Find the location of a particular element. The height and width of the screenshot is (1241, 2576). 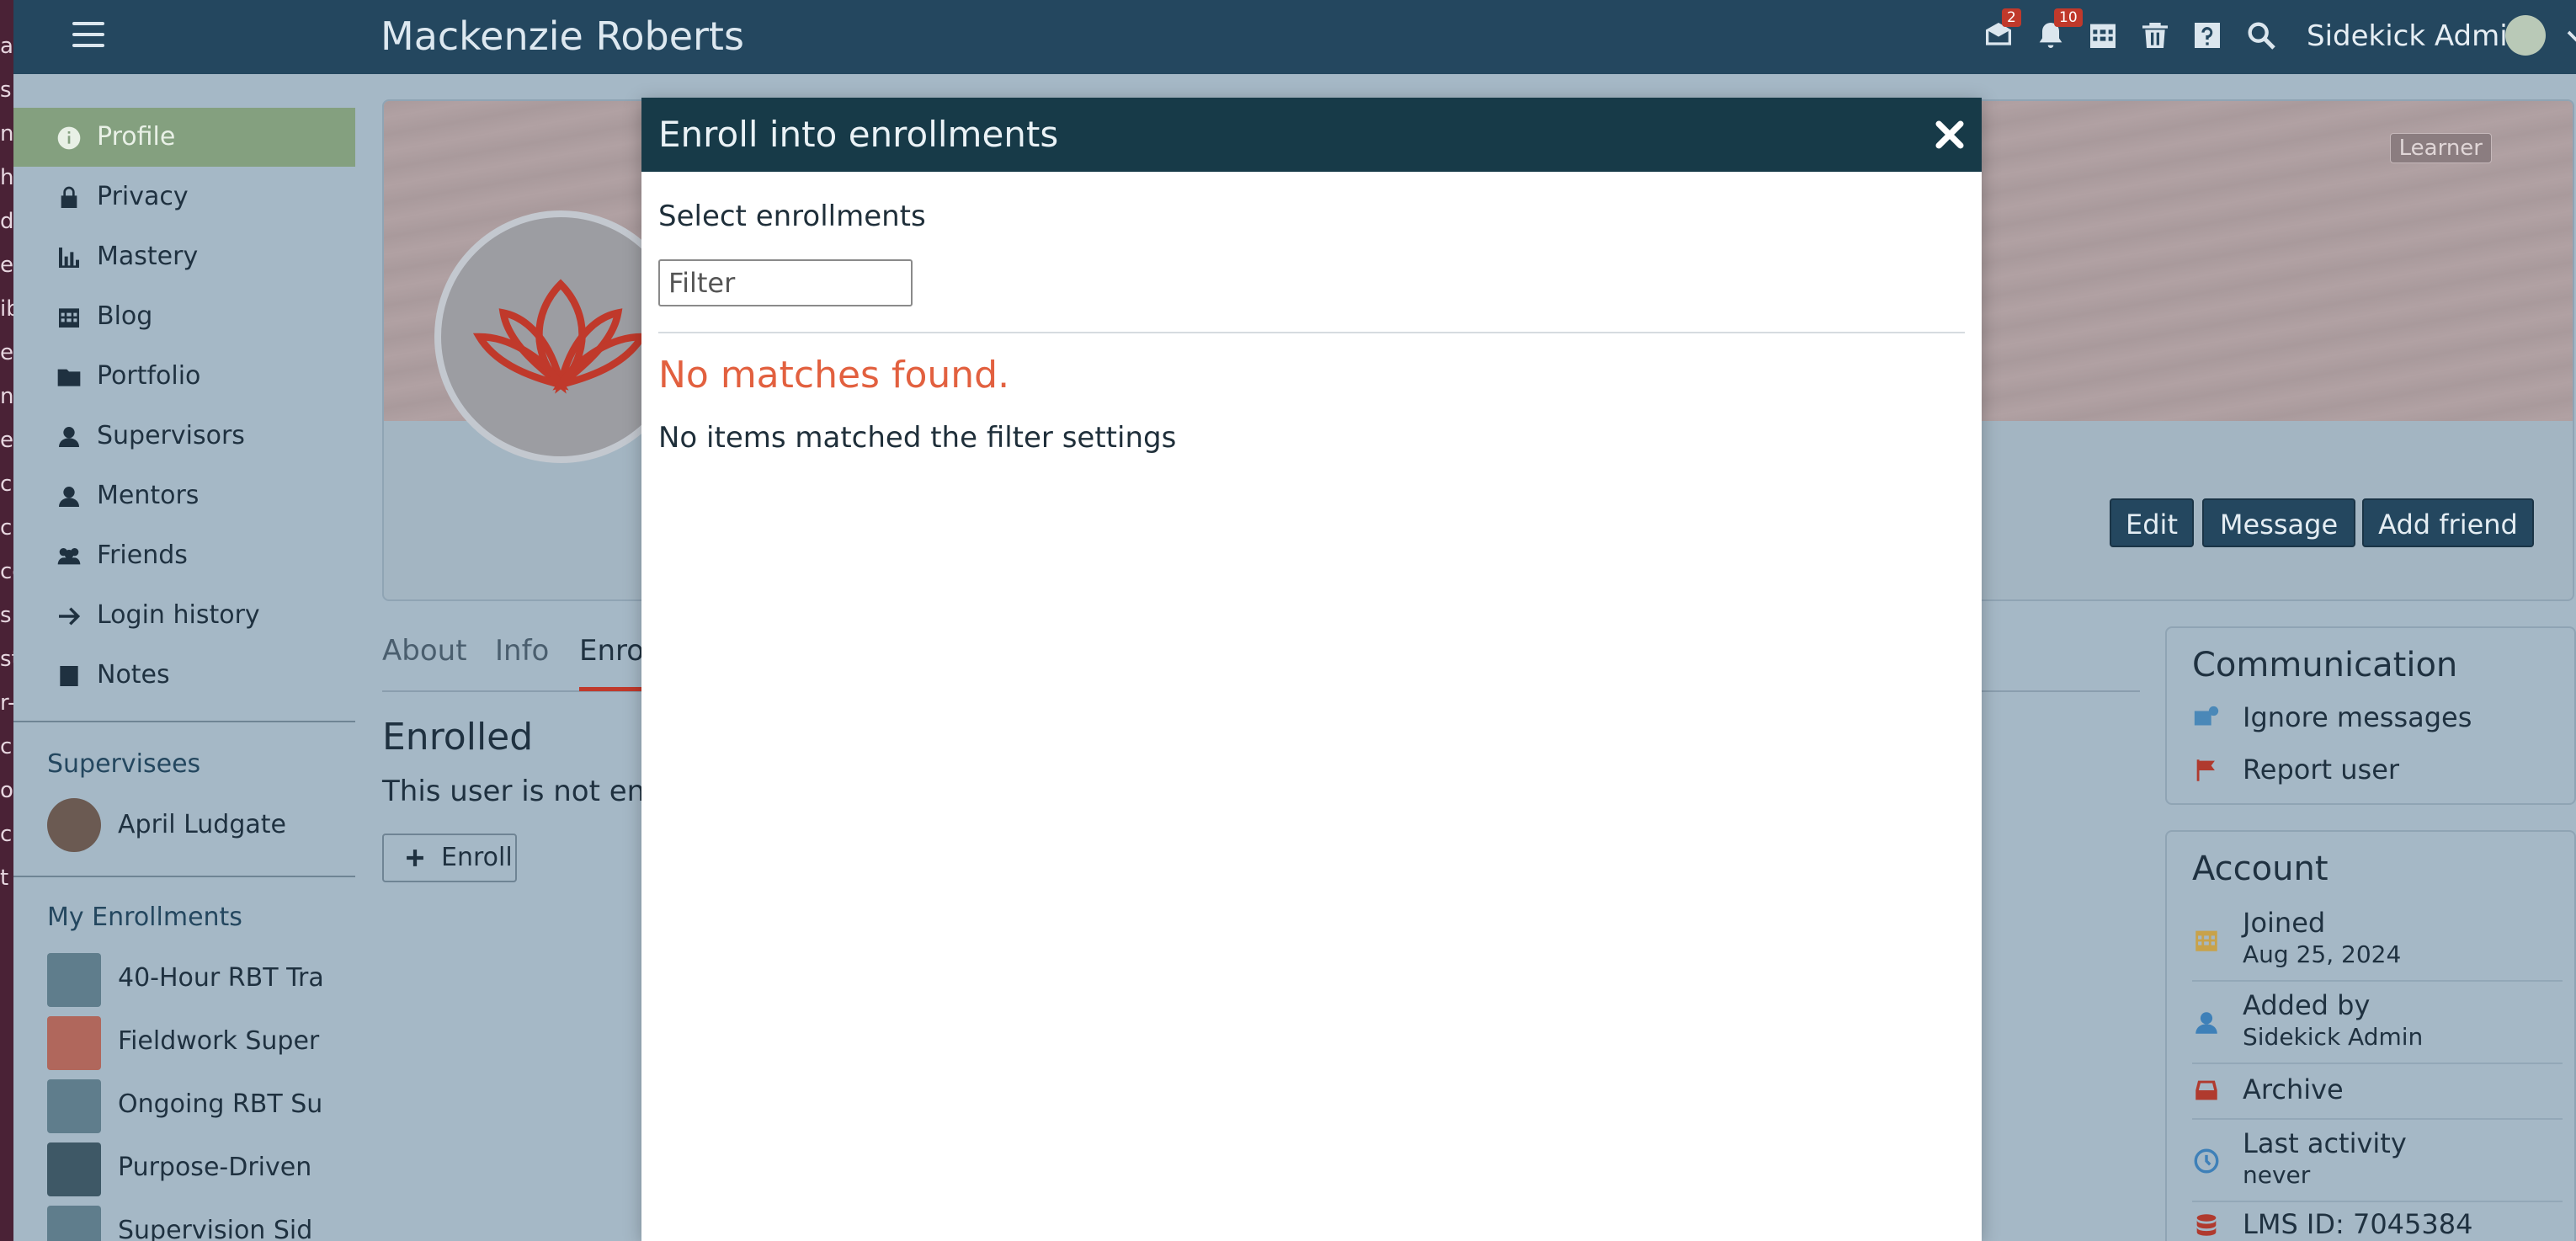

search-icon is located at coordinates (2261, 35).